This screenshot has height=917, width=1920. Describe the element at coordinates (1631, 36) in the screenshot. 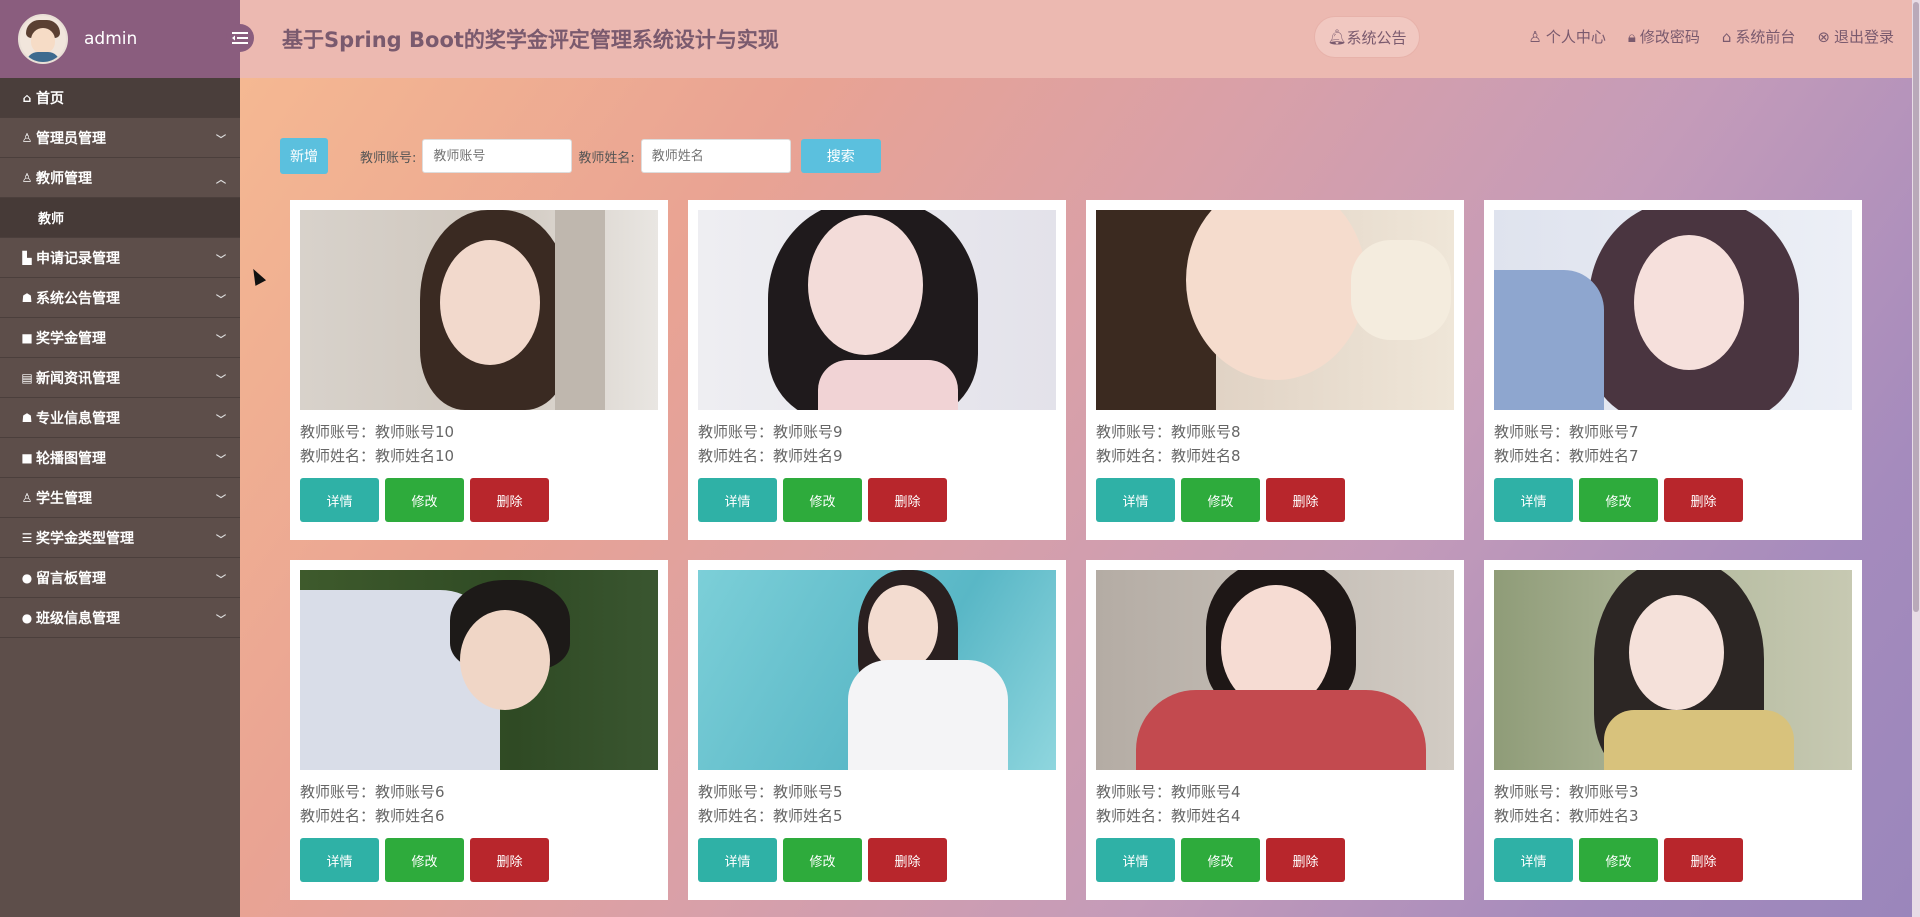

I see `lock-icon: 🔒︎` at that location.